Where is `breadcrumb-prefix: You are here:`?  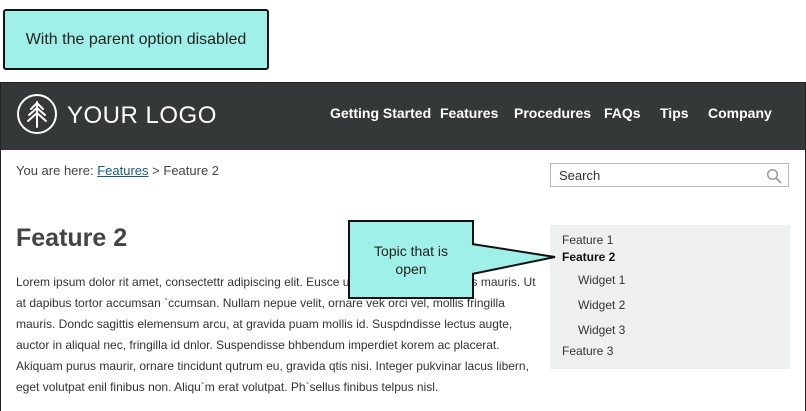
breadcrumb-prefix: You are here: is located at coordinates (55, 170).